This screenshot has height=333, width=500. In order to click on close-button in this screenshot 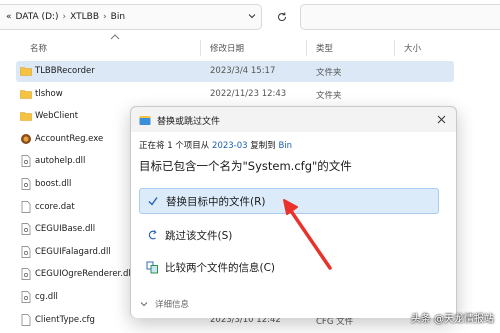, I will do `click(441, 119)`.